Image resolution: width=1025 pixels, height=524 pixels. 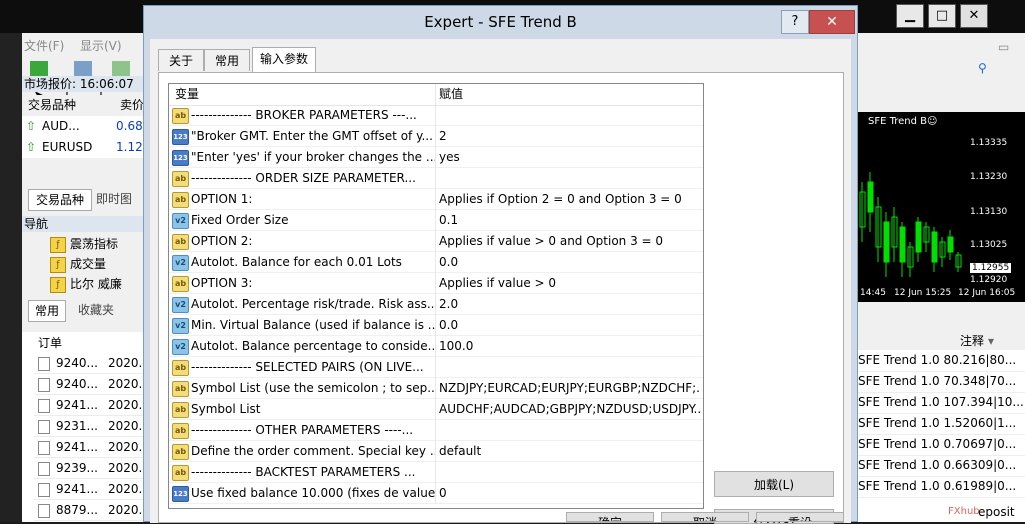 I want to click on col-comment: 注释, so click(x=972, y=341).